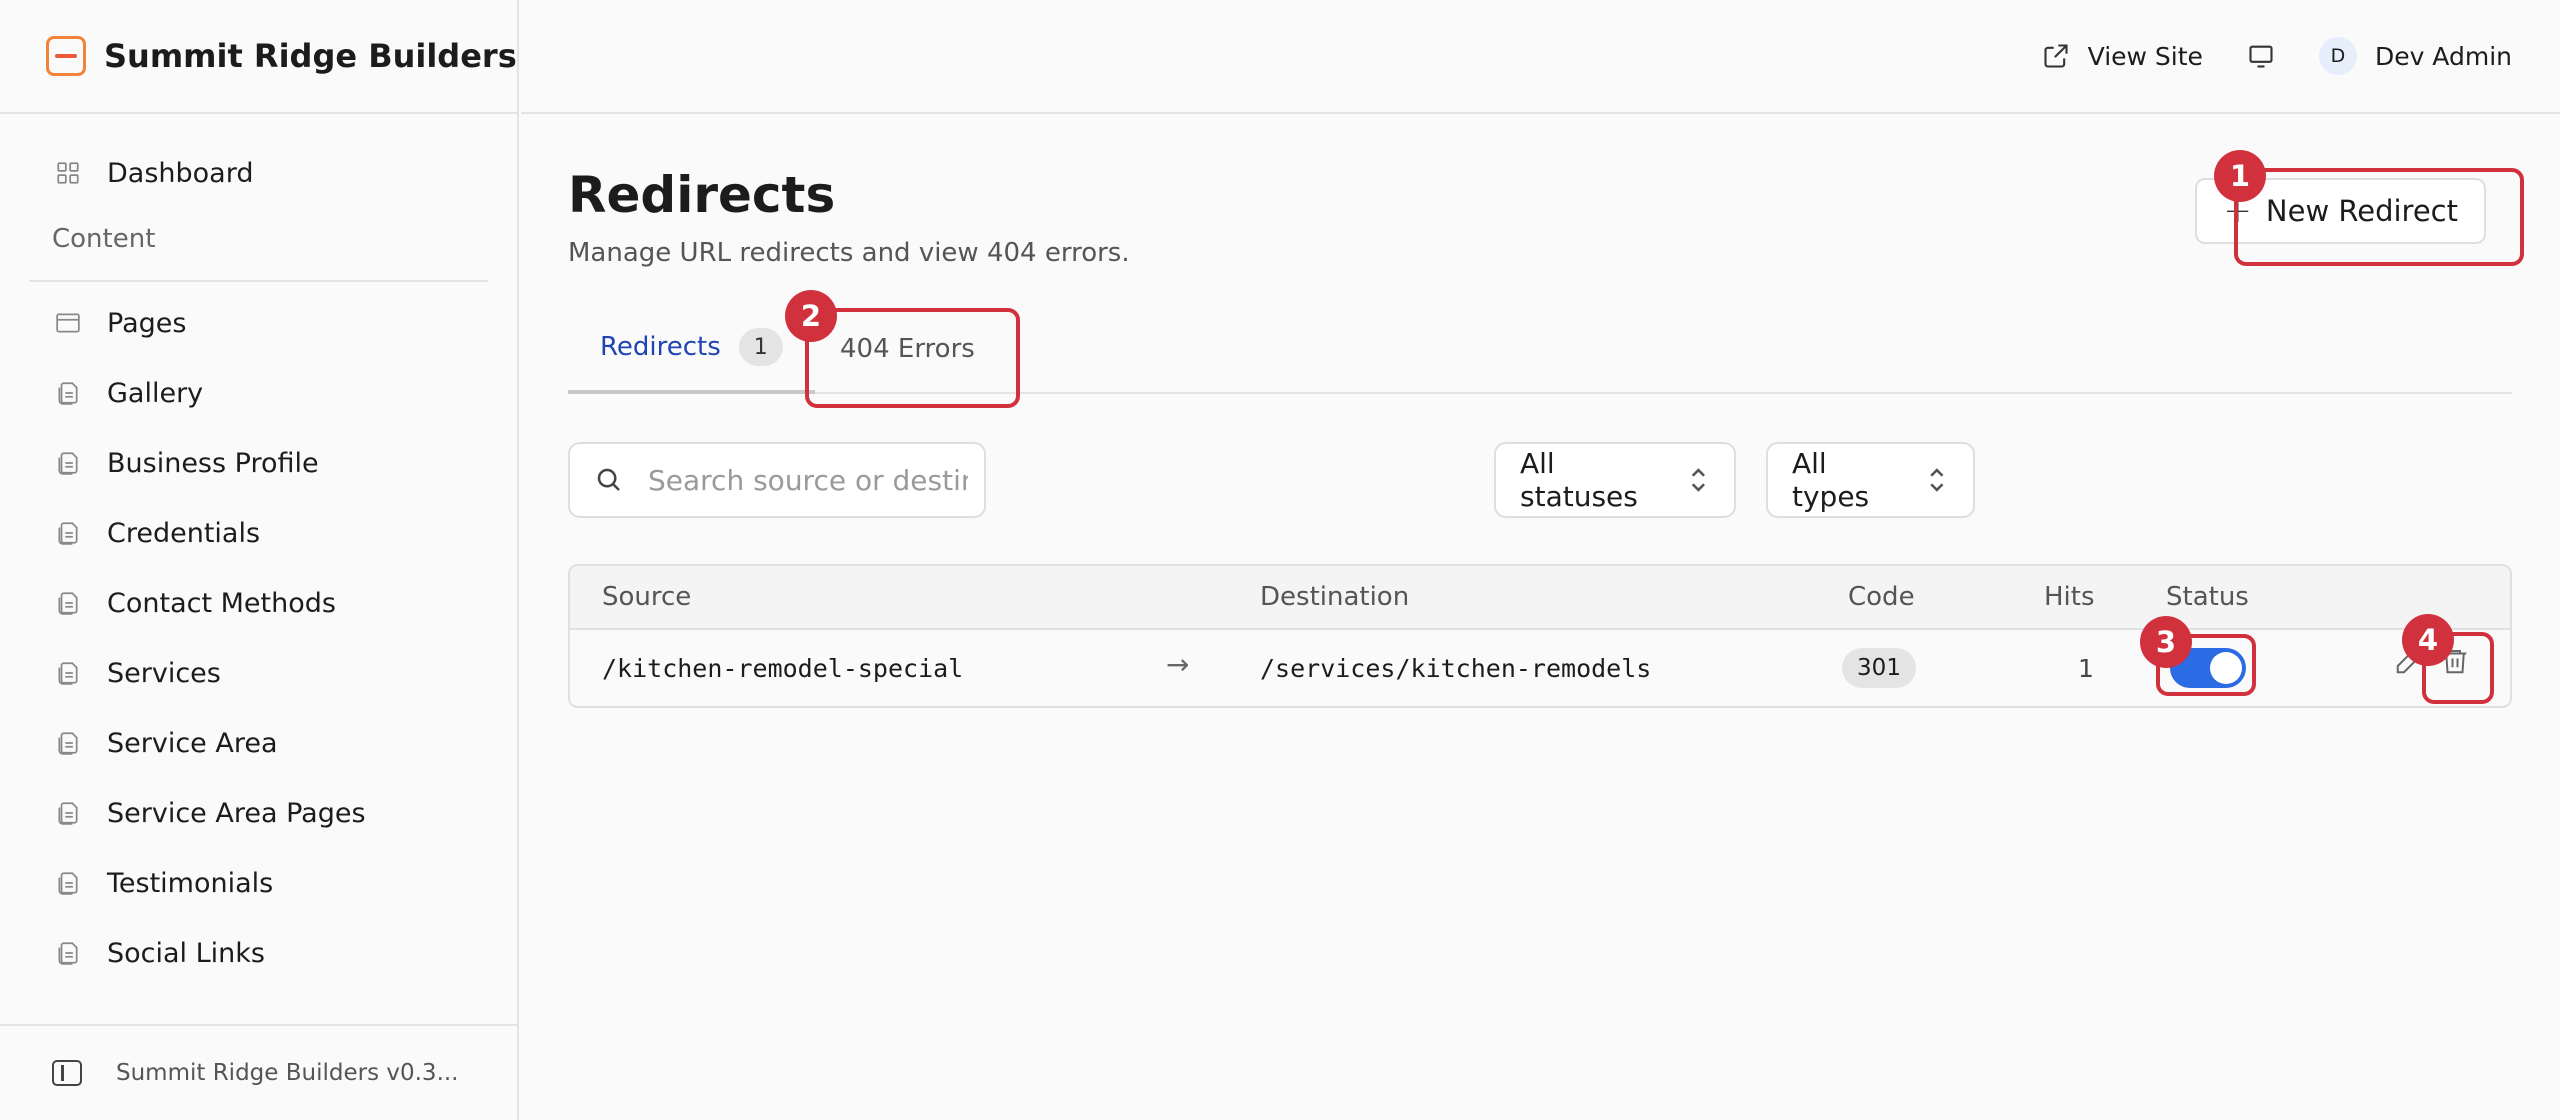  What do you see at coordinates (68, 173) in the screenshot?
I see `grid-icon` at bounding box center [68, 173].